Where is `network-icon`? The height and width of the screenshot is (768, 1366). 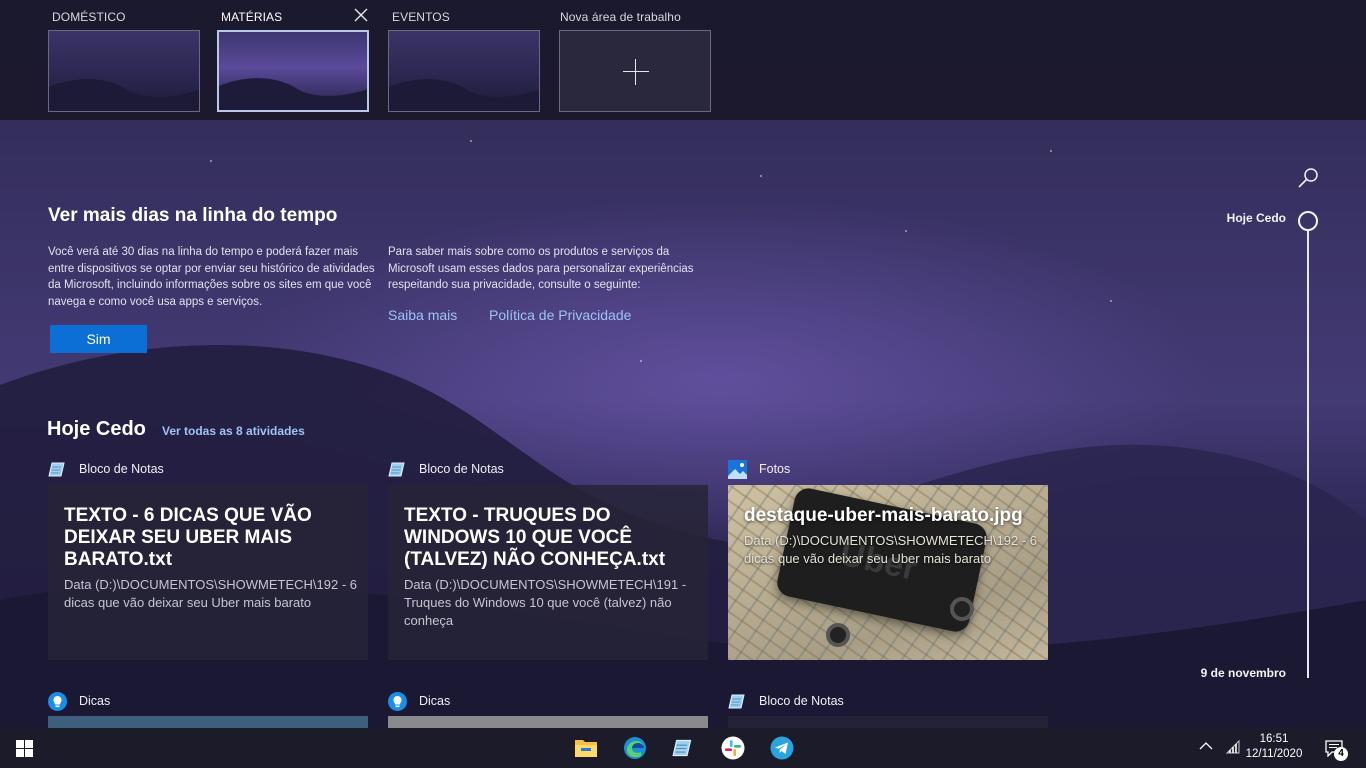 network-icon is located at coordinates (1233, 747).